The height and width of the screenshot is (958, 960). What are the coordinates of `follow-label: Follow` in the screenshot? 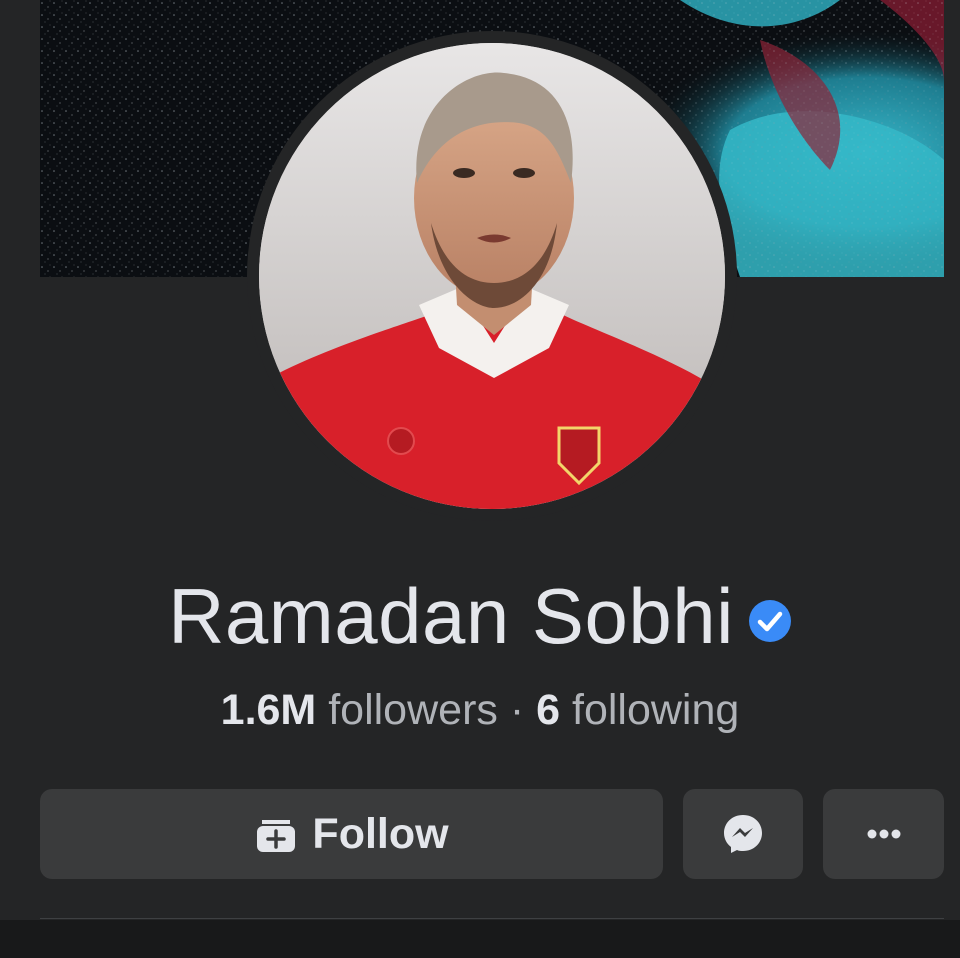 It's located at (380, 833).